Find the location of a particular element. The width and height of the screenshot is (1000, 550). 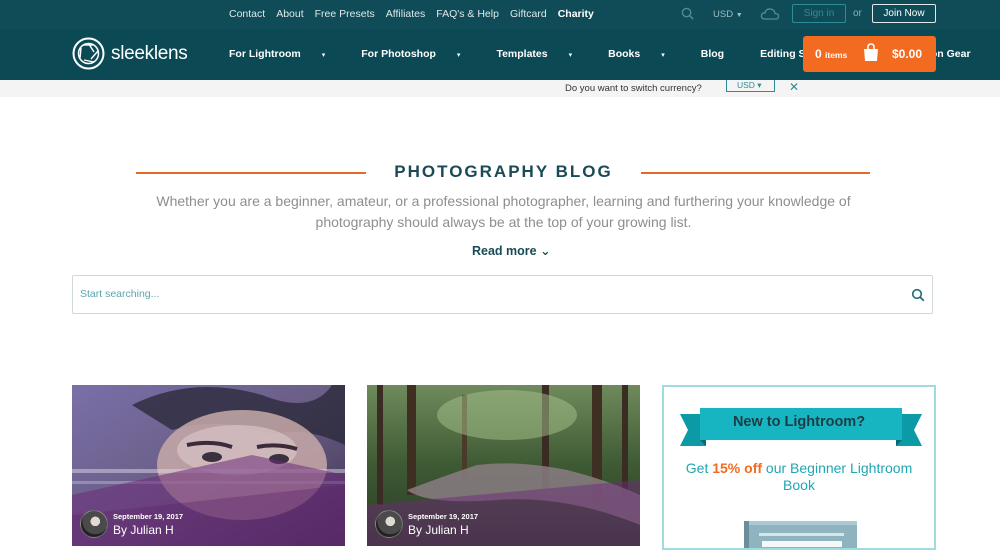

currency-selector: USD ▼ is located at coordinates (728, 14).